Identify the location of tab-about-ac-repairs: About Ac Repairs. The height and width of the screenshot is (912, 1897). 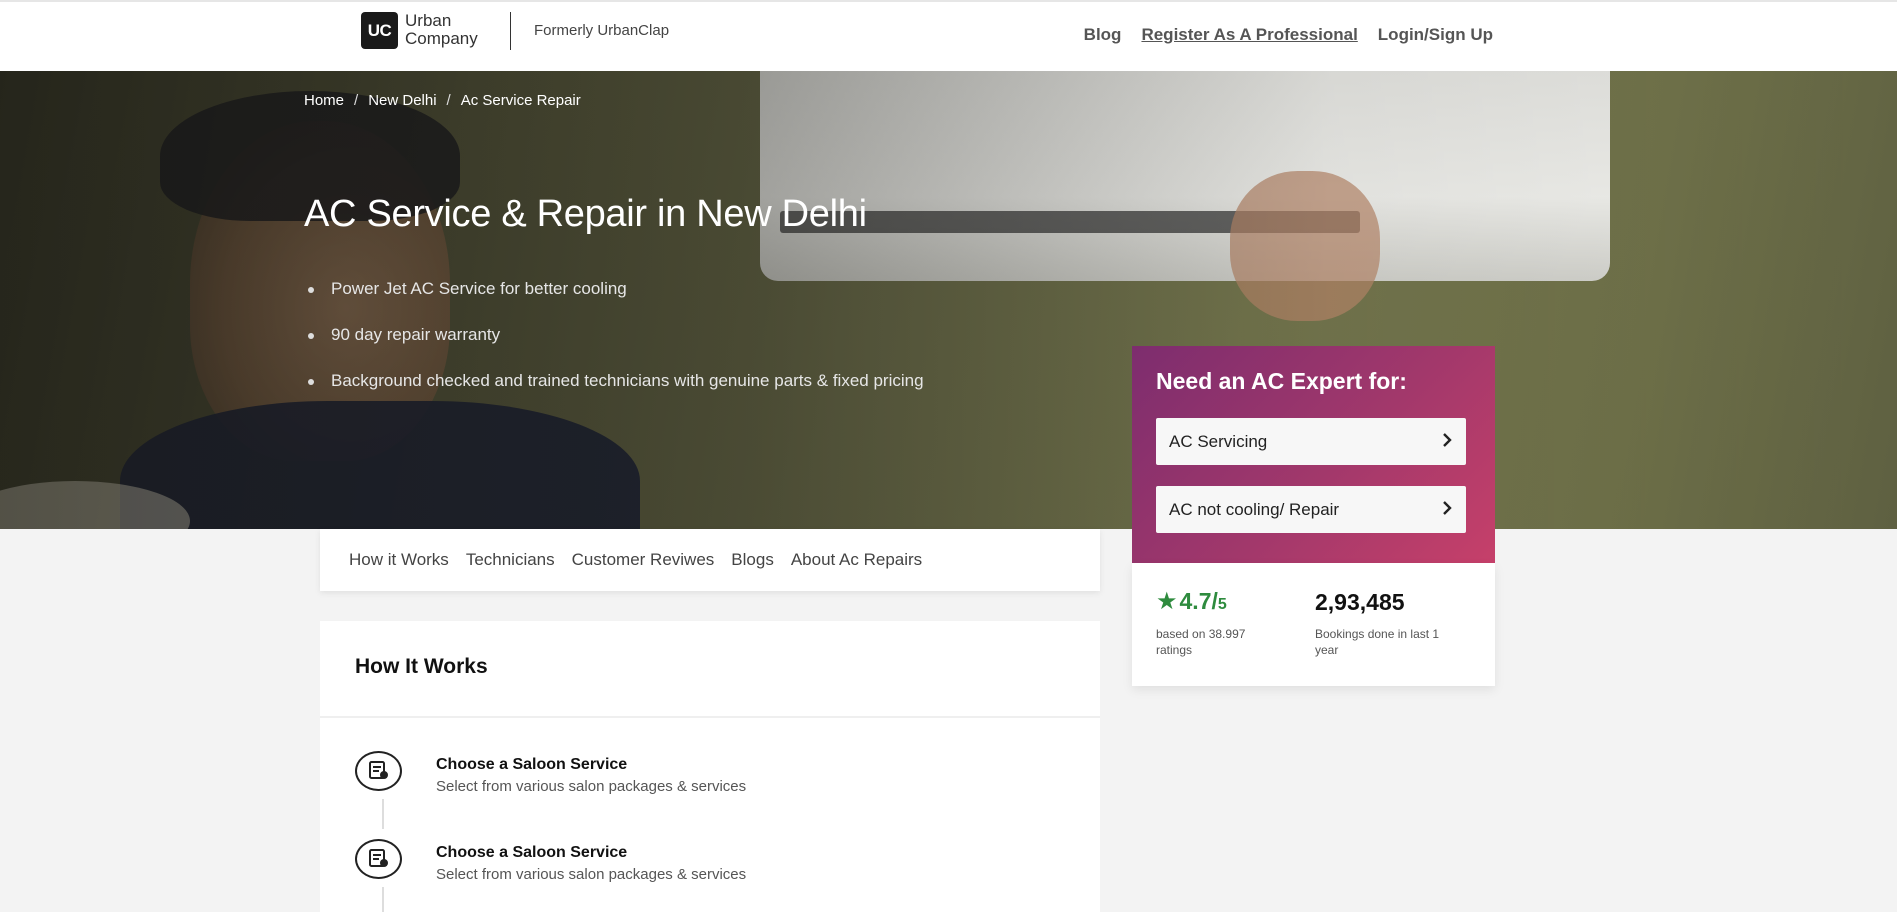
(856, 560).